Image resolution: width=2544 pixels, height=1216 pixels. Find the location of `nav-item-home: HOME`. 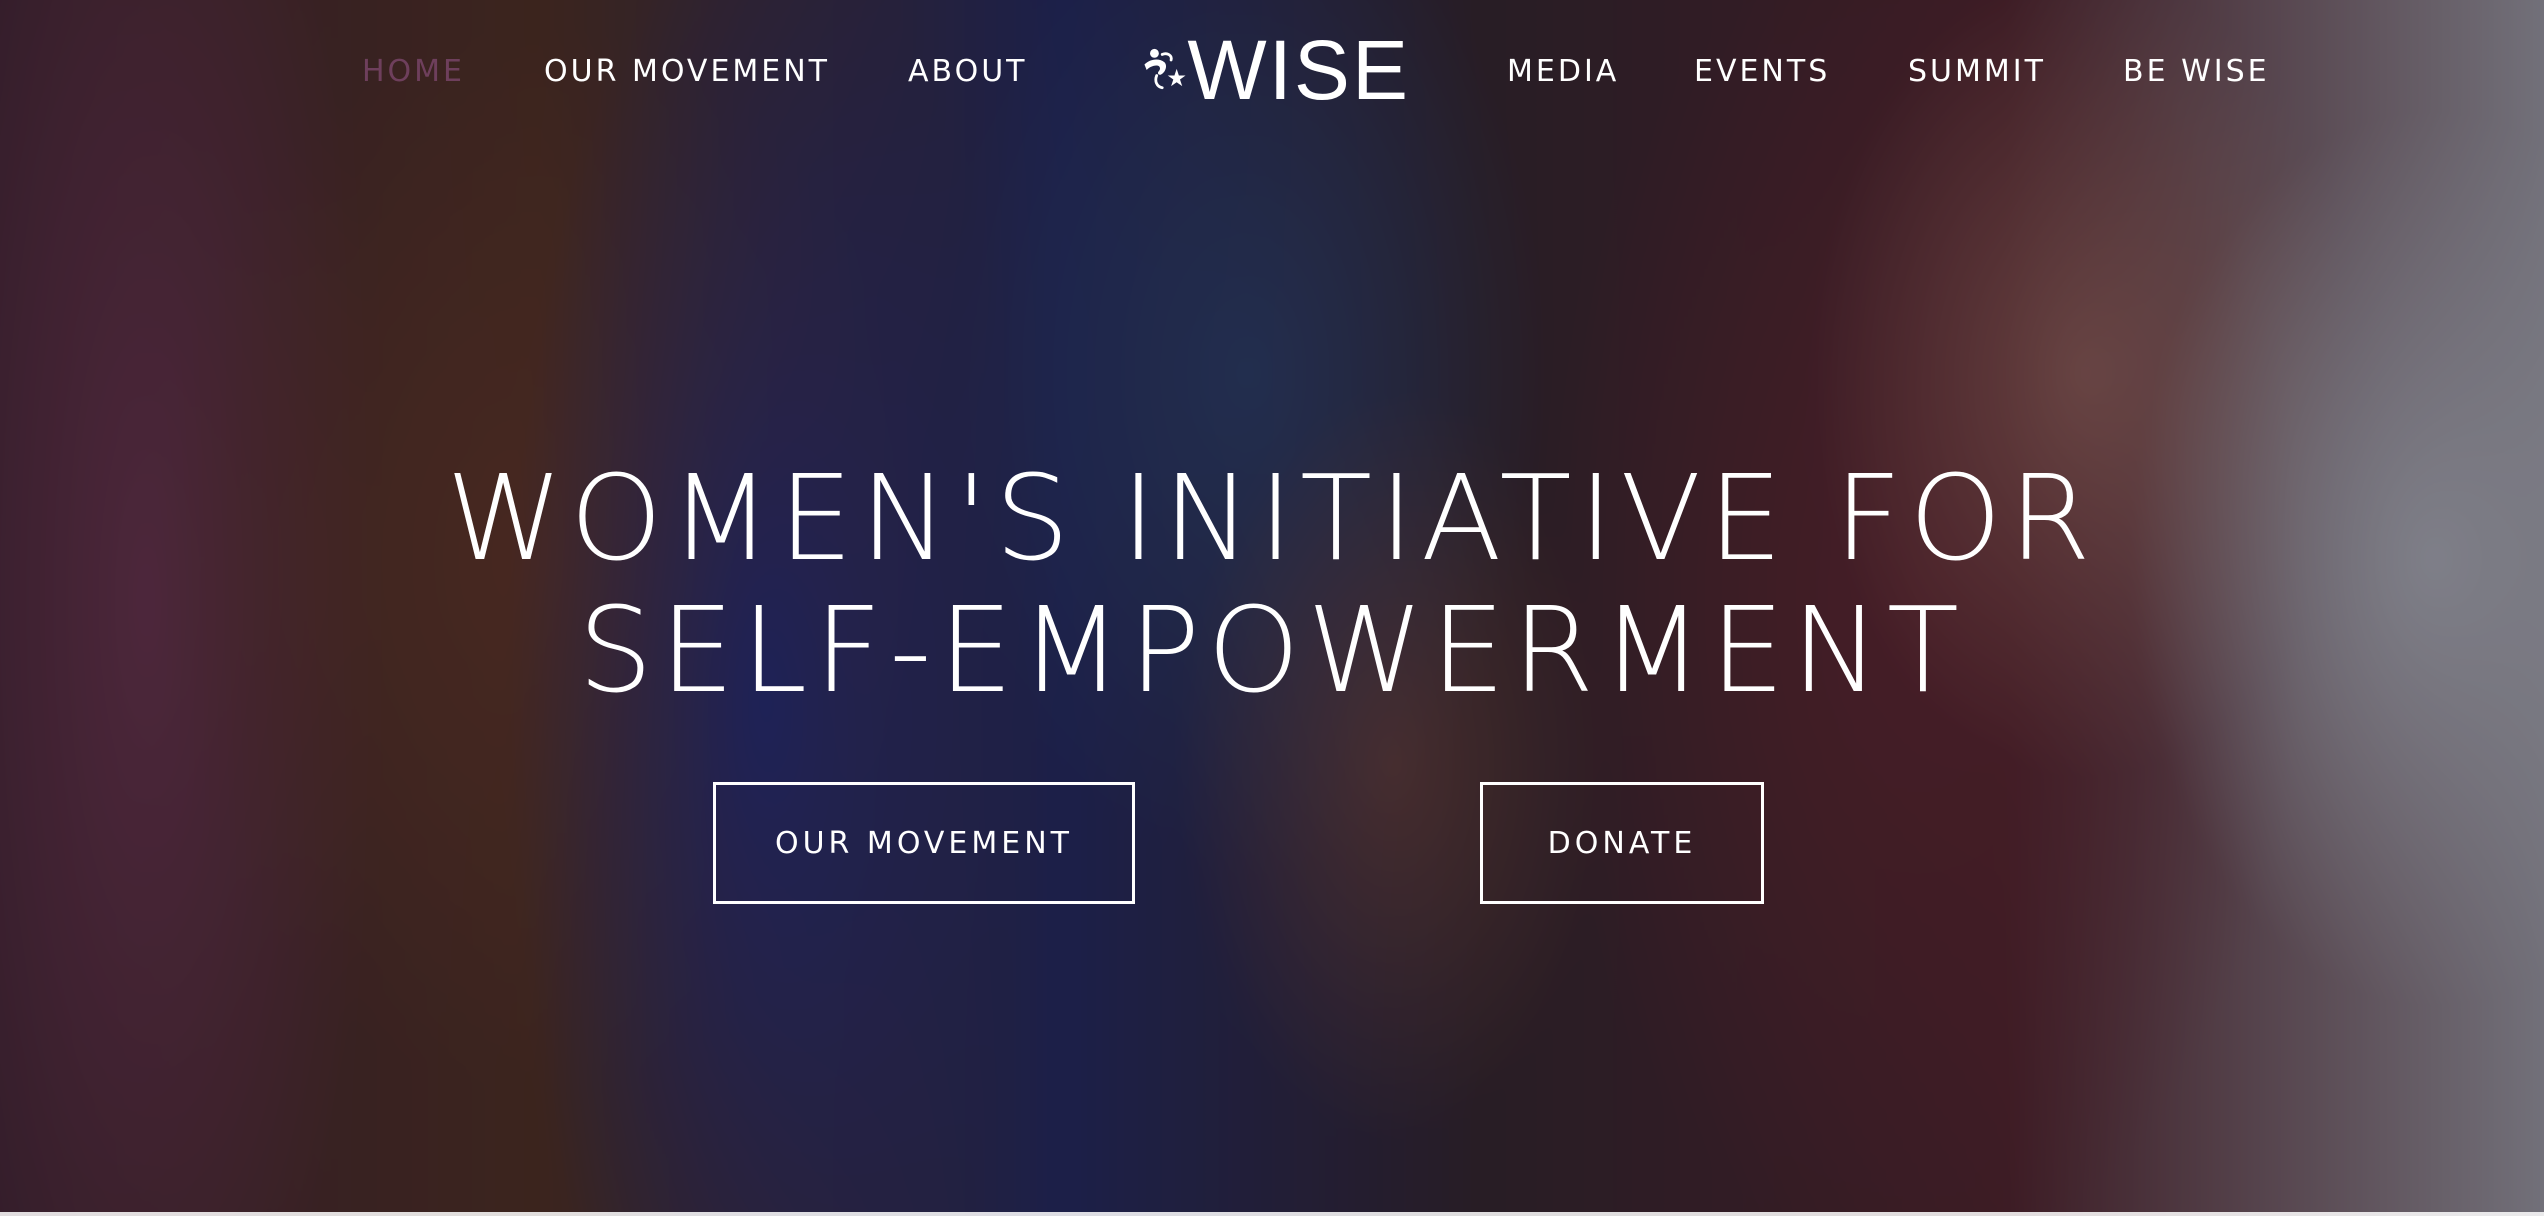

nav-item-home: HOME is located at coordinates (413, 72).